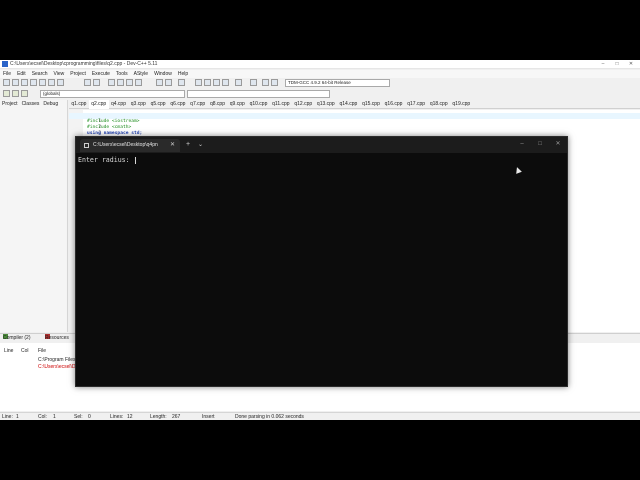 The image size is (640, 480). I want to click on file-tab-q15: q15.cpp, so click(371, 104).